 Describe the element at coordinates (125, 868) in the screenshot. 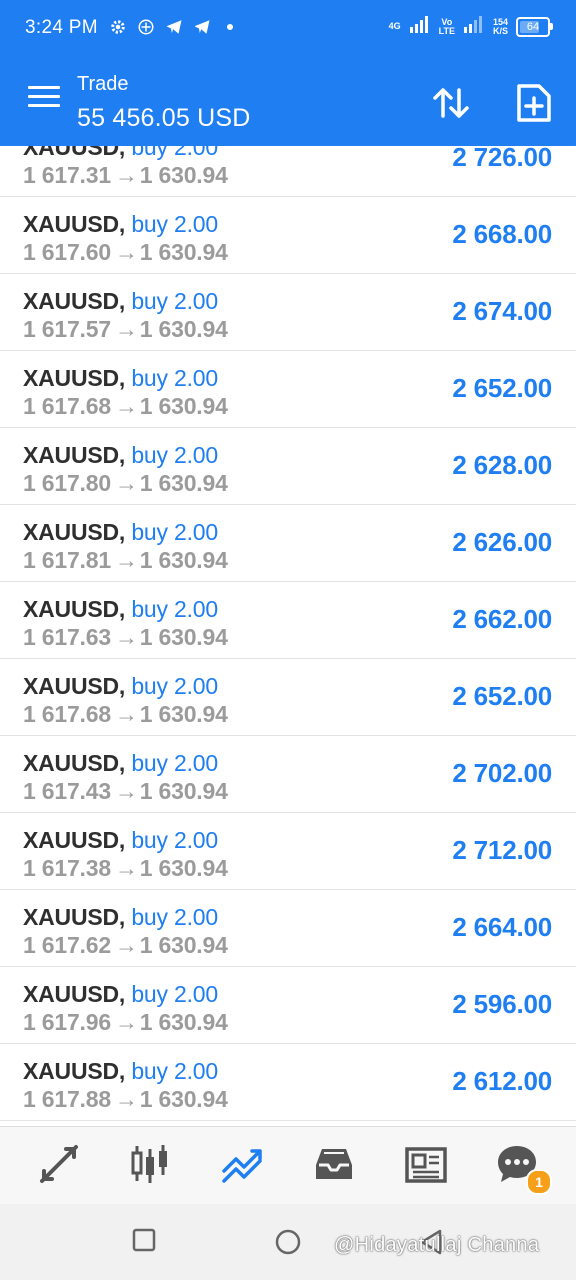

I see `position-prices: 1 617.38 →1 630.94` at that location.